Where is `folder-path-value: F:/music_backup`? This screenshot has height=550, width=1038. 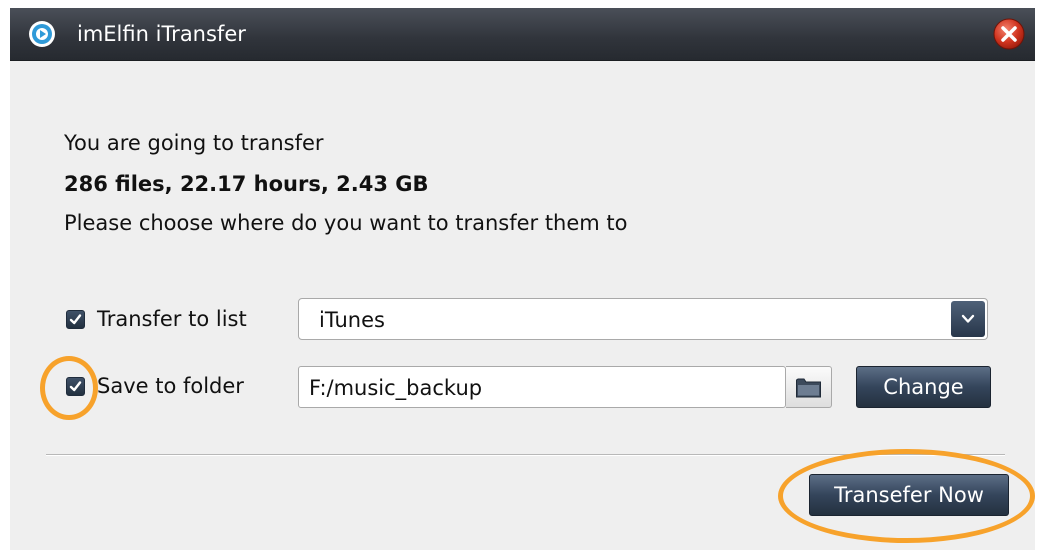 folder-path-value: F:/music_backup is located at coordinates (396, 388).